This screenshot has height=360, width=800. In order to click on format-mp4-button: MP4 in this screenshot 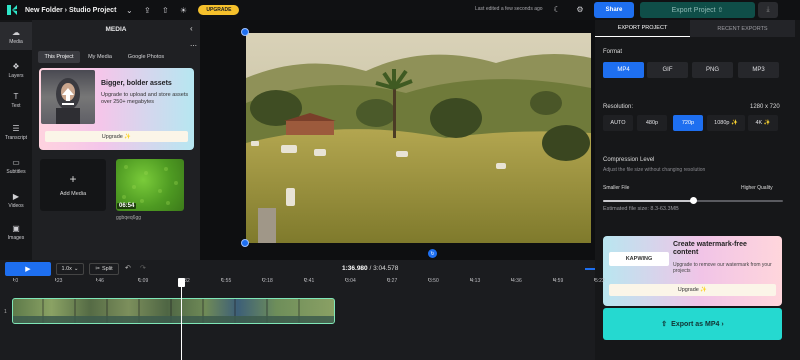, I will do `click(623, 70)`.